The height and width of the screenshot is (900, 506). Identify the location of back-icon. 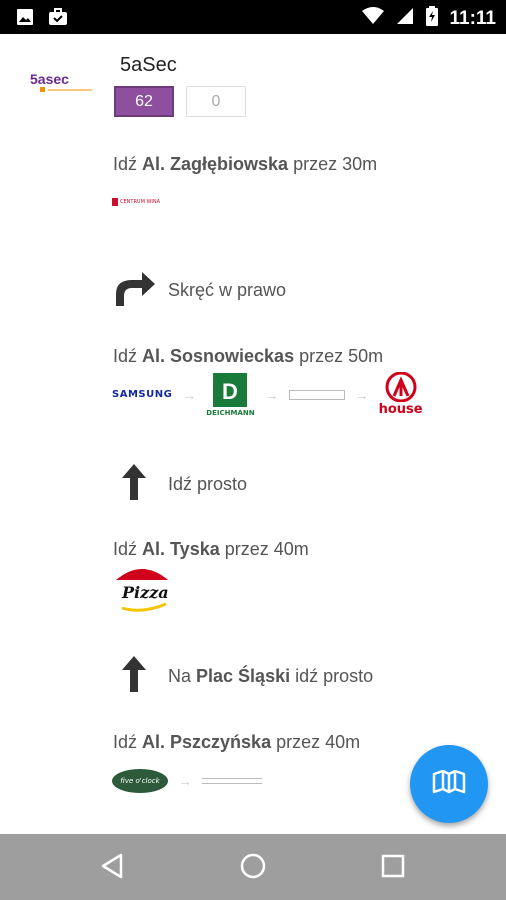
(112, 868).